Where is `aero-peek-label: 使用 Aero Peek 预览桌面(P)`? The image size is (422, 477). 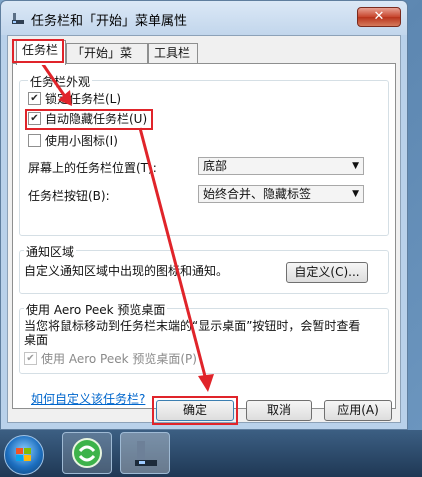 aero-peek-label: 使用 Aero Peek 预览桌面(P) is located at coordinates (119, 359).